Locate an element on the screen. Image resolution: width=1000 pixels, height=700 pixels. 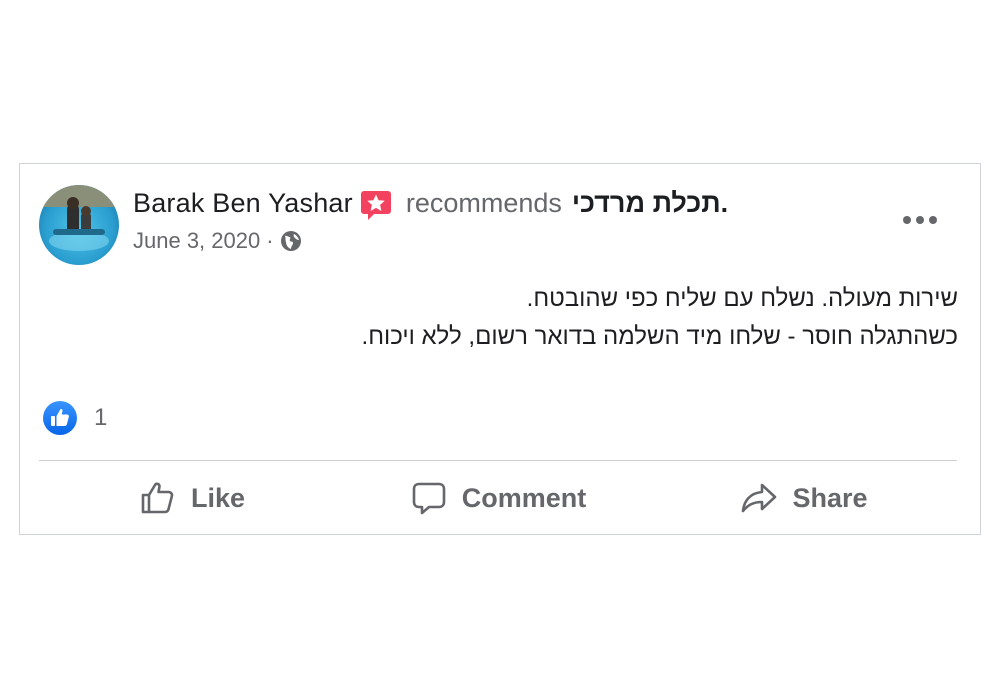
author-line: Barak Ben Yashar recommends תכלת מרדכי. is located at coordinates (430, 203).